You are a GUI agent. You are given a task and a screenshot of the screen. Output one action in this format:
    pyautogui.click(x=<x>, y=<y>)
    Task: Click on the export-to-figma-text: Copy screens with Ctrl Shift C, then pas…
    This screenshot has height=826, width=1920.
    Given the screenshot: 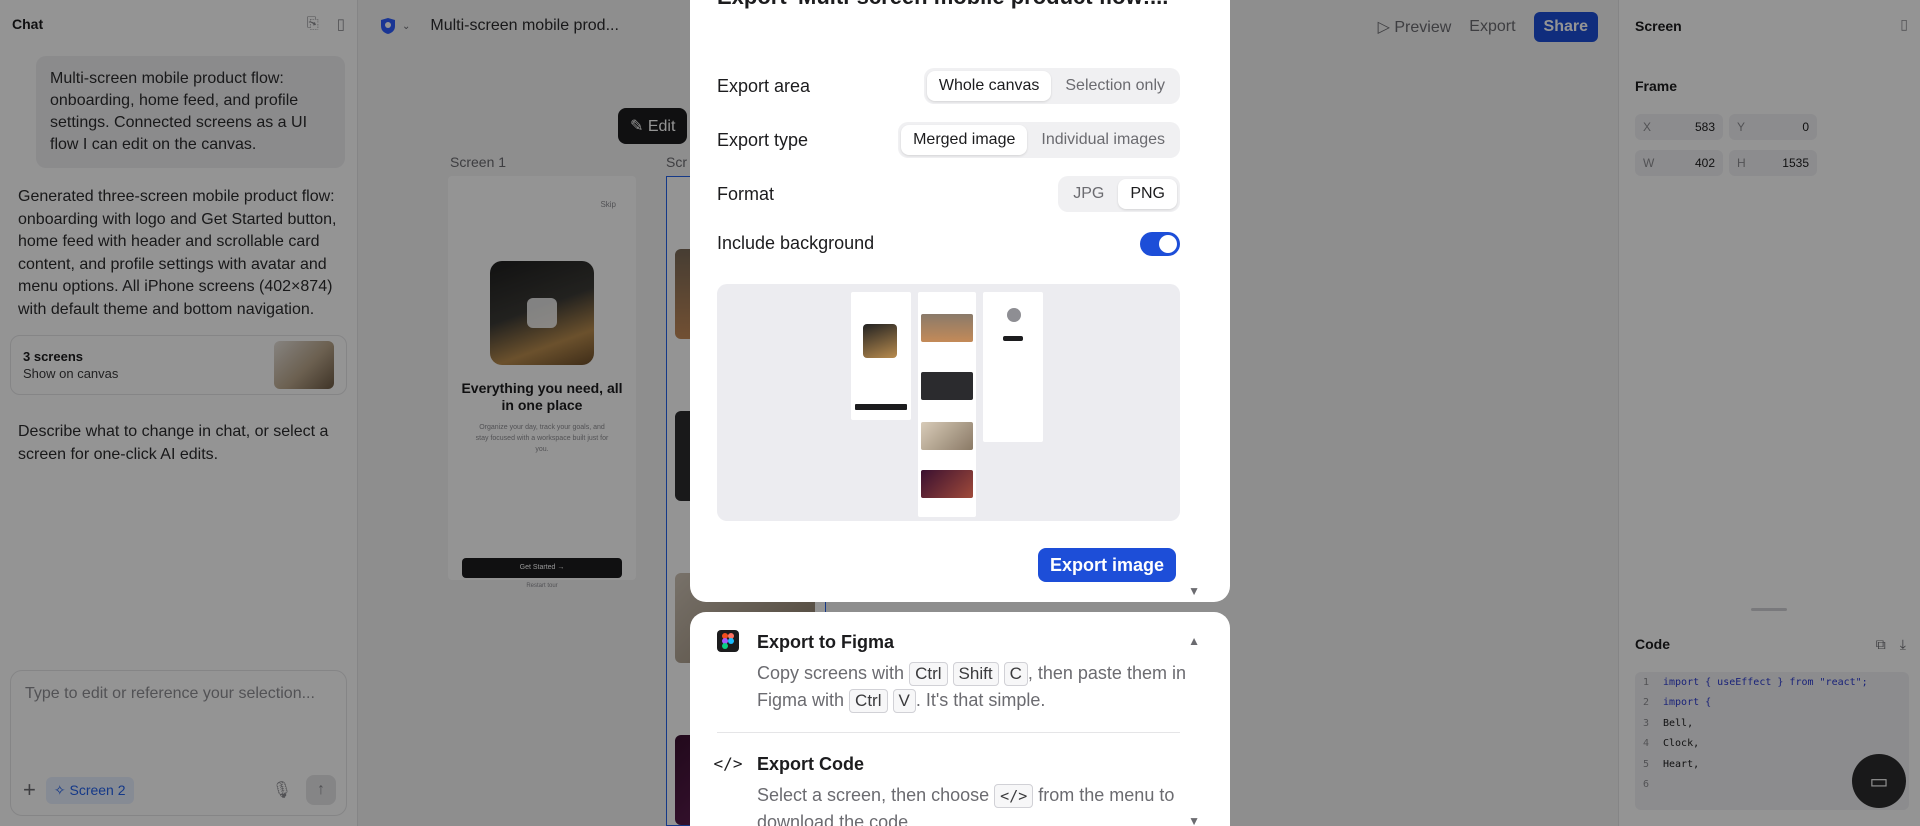 What is the action you would take?
    pyautogui.click(x=972, y=687)
    